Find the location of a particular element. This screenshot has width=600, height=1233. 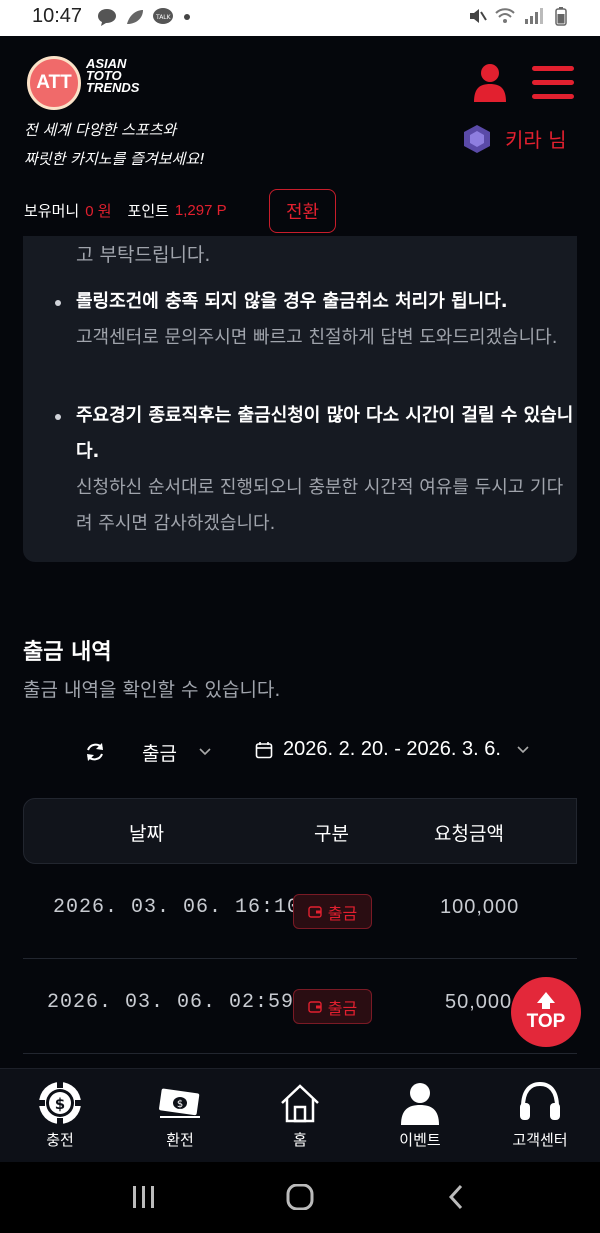

table-row: 2026. 03. 06. 02:59 출금 50,000 is located at coordinates (300, 1006).